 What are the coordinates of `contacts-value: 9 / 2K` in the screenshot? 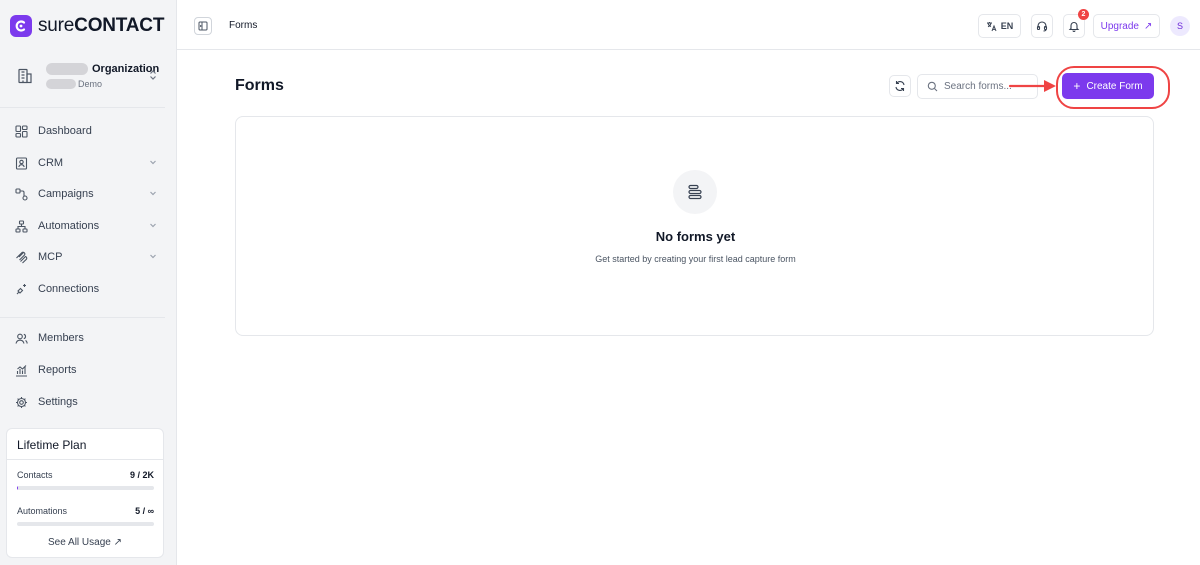 It's located at (141, 475).